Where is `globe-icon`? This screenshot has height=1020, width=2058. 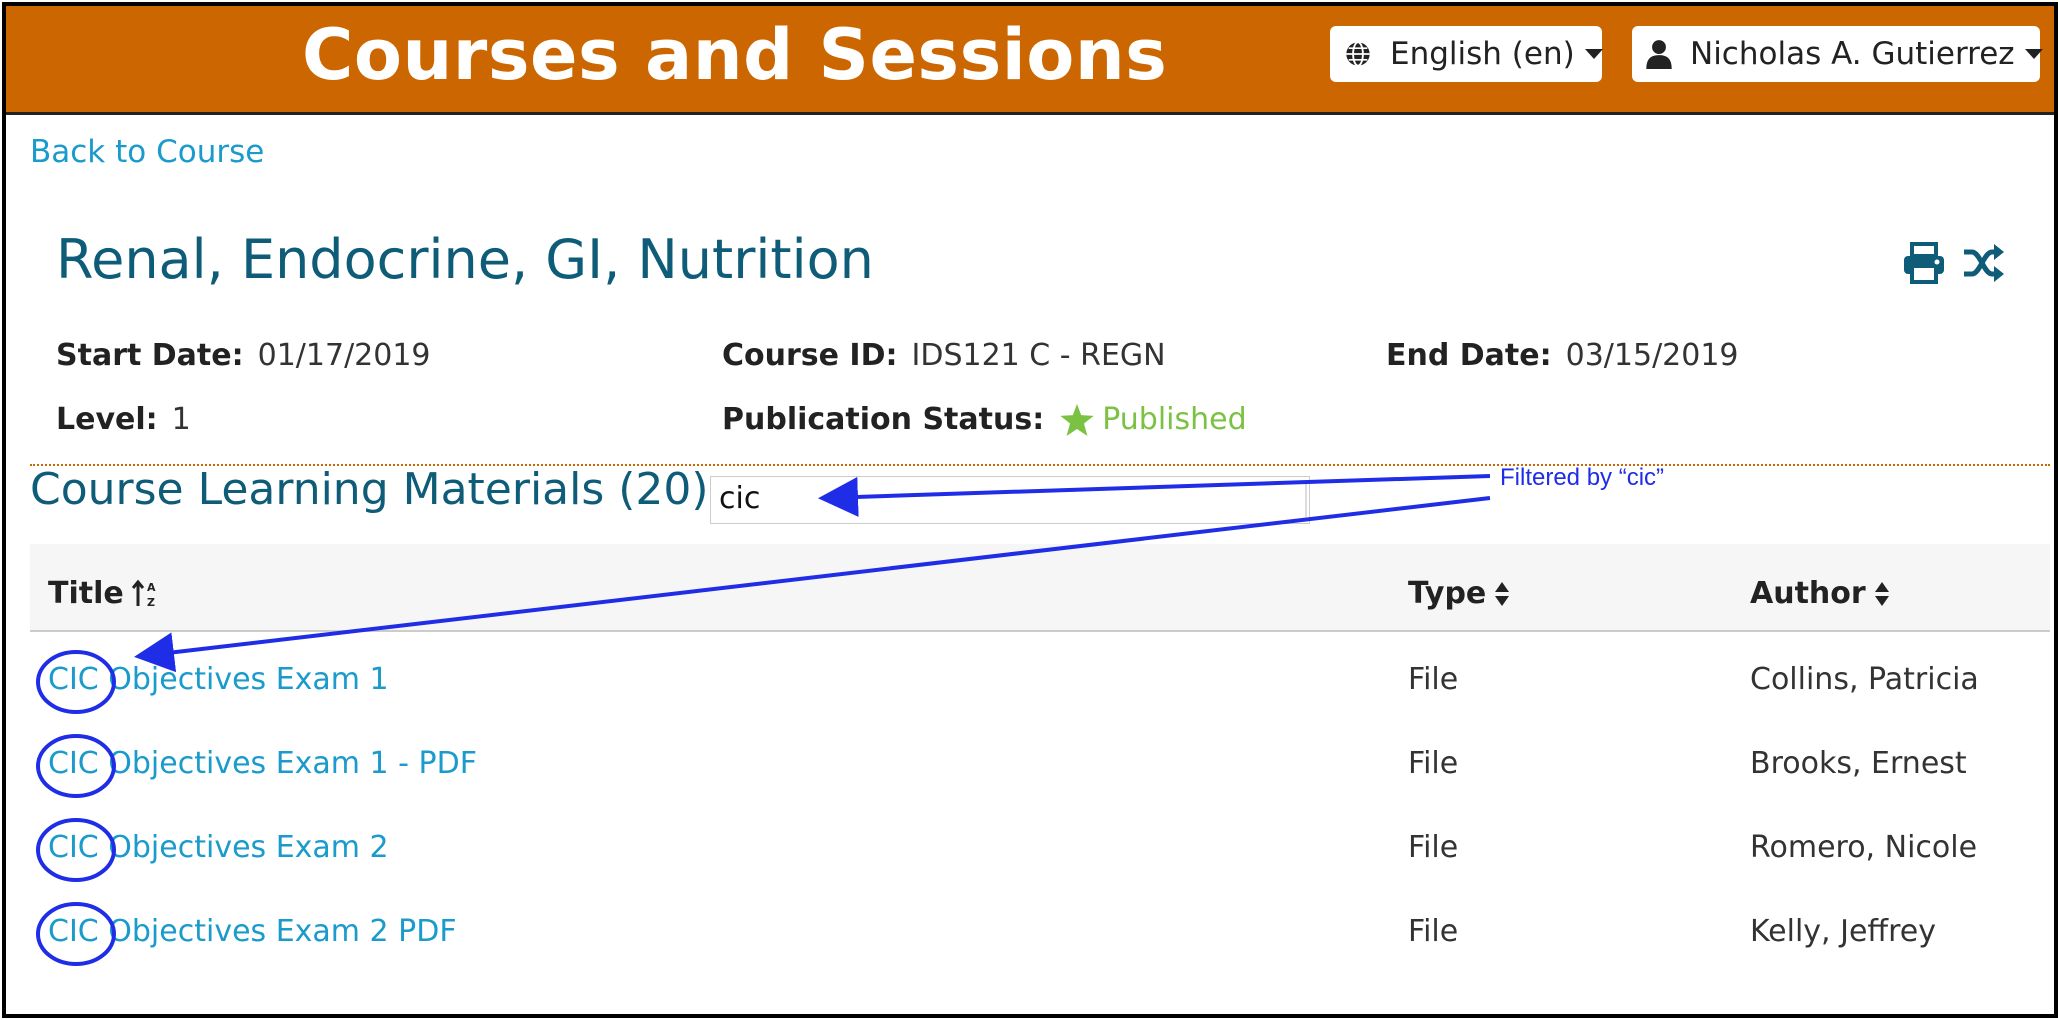
globe-icon is located at coordinates (1358, 54).